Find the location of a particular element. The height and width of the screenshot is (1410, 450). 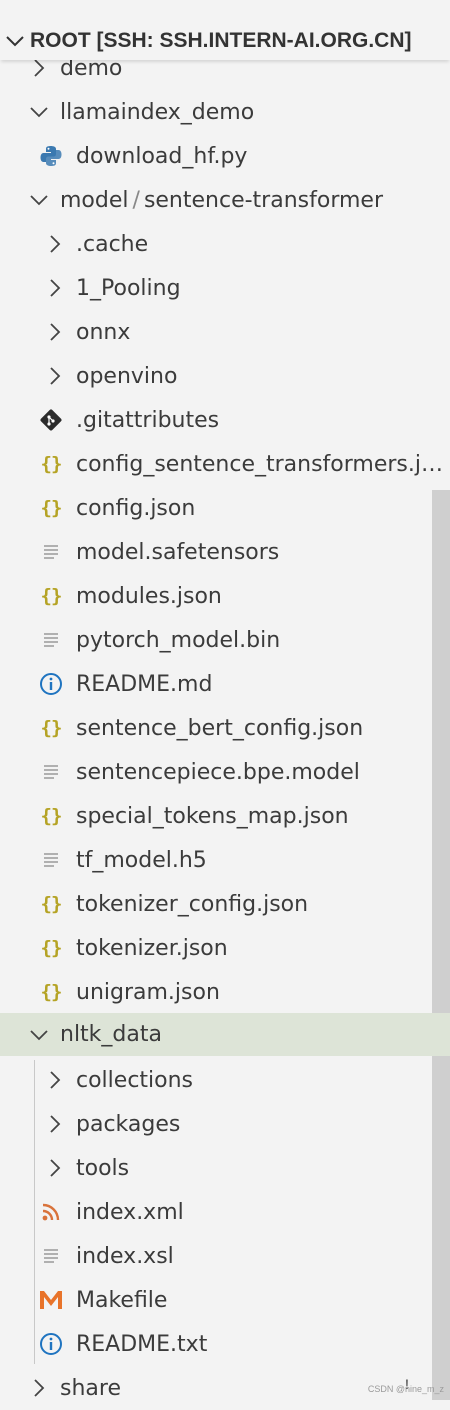

watermark: CSDN @nine_m_z is located at coordinates (405, 1389).